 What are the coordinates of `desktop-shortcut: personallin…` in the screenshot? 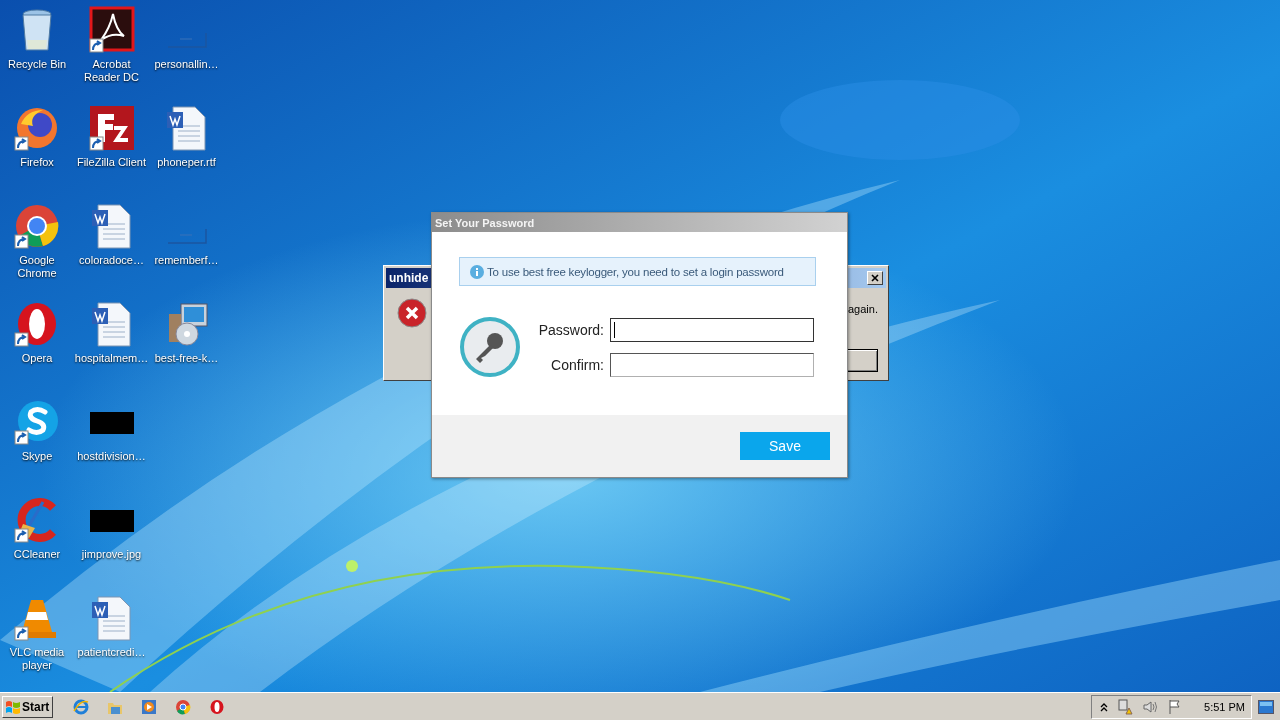 It's located at (186, 55).